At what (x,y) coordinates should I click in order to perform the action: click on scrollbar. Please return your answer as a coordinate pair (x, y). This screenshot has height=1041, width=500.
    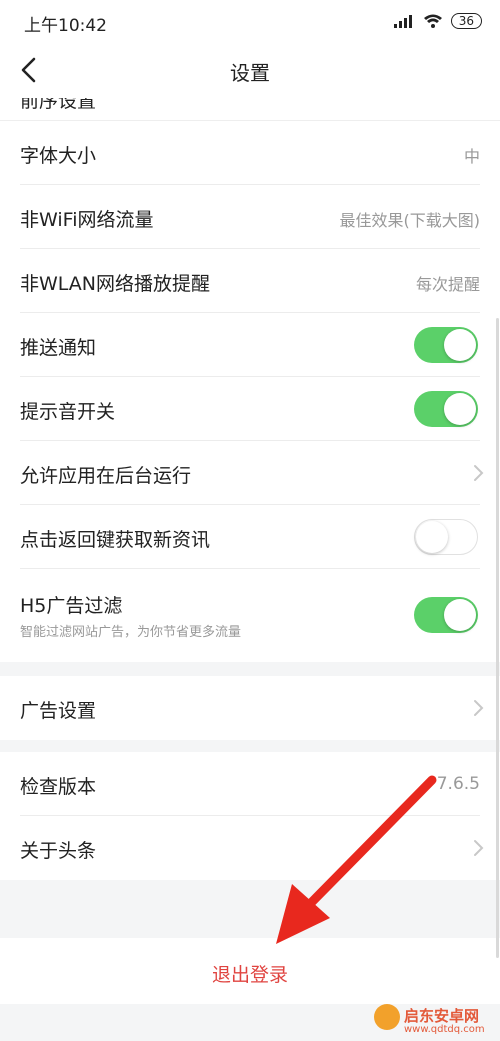
    Looking at the image, I should click on (497, 638).